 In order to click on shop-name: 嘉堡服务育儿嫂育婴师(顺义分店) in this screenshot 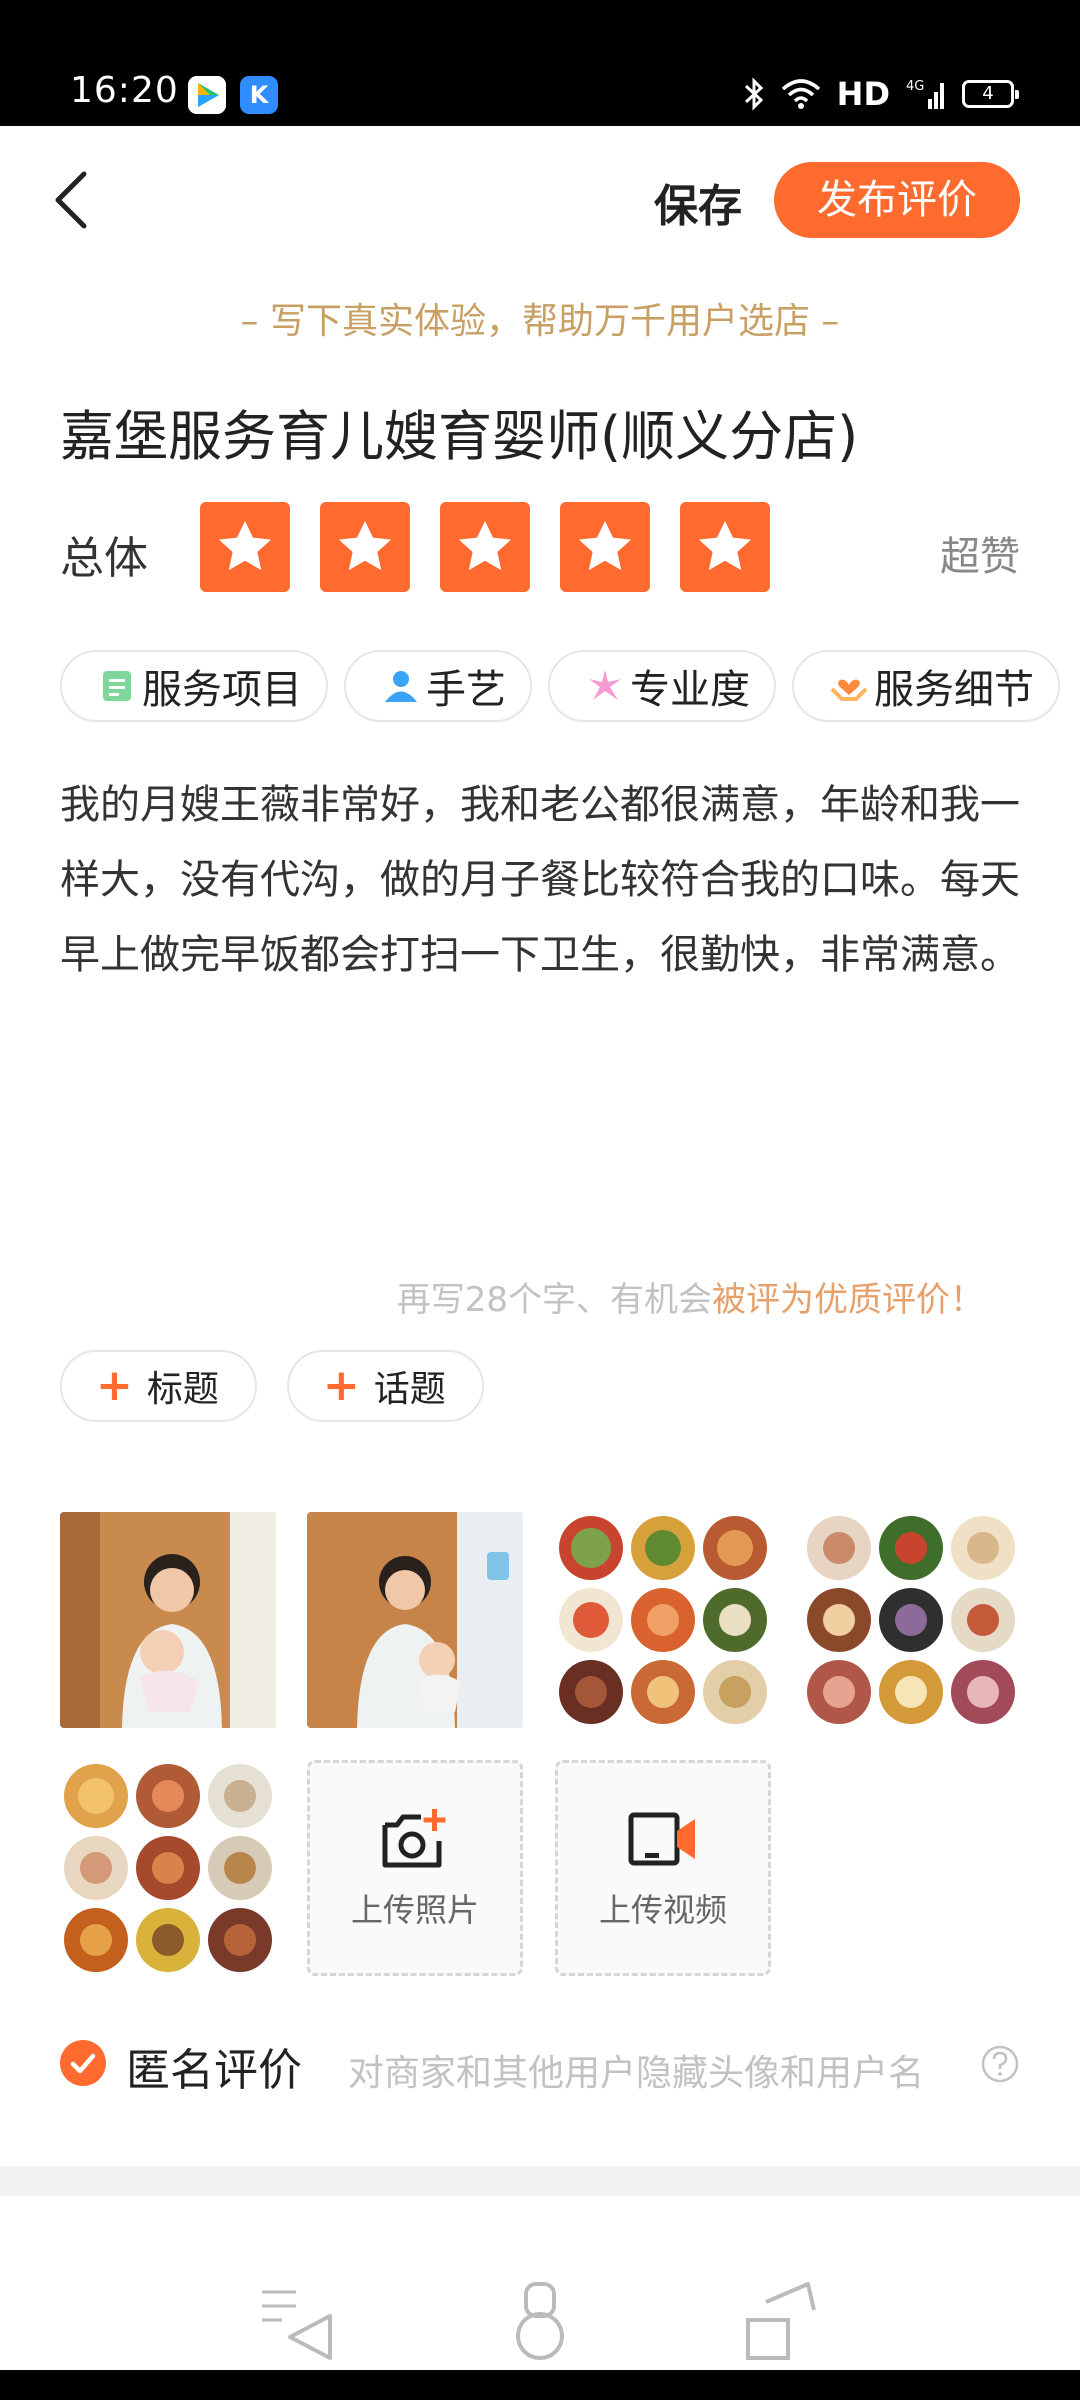, I will do `click(459, 436)`.